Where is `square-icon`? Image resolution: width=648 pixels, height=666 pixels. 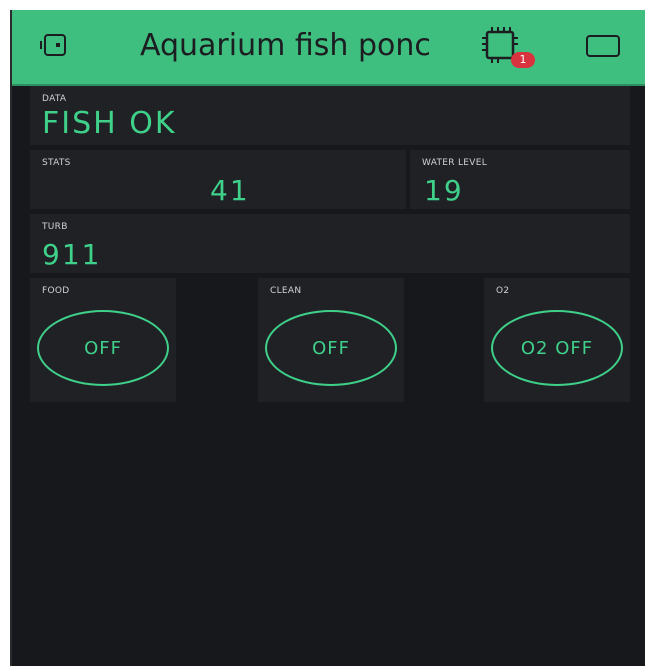
square-icon is located at coordinates (603, 46).